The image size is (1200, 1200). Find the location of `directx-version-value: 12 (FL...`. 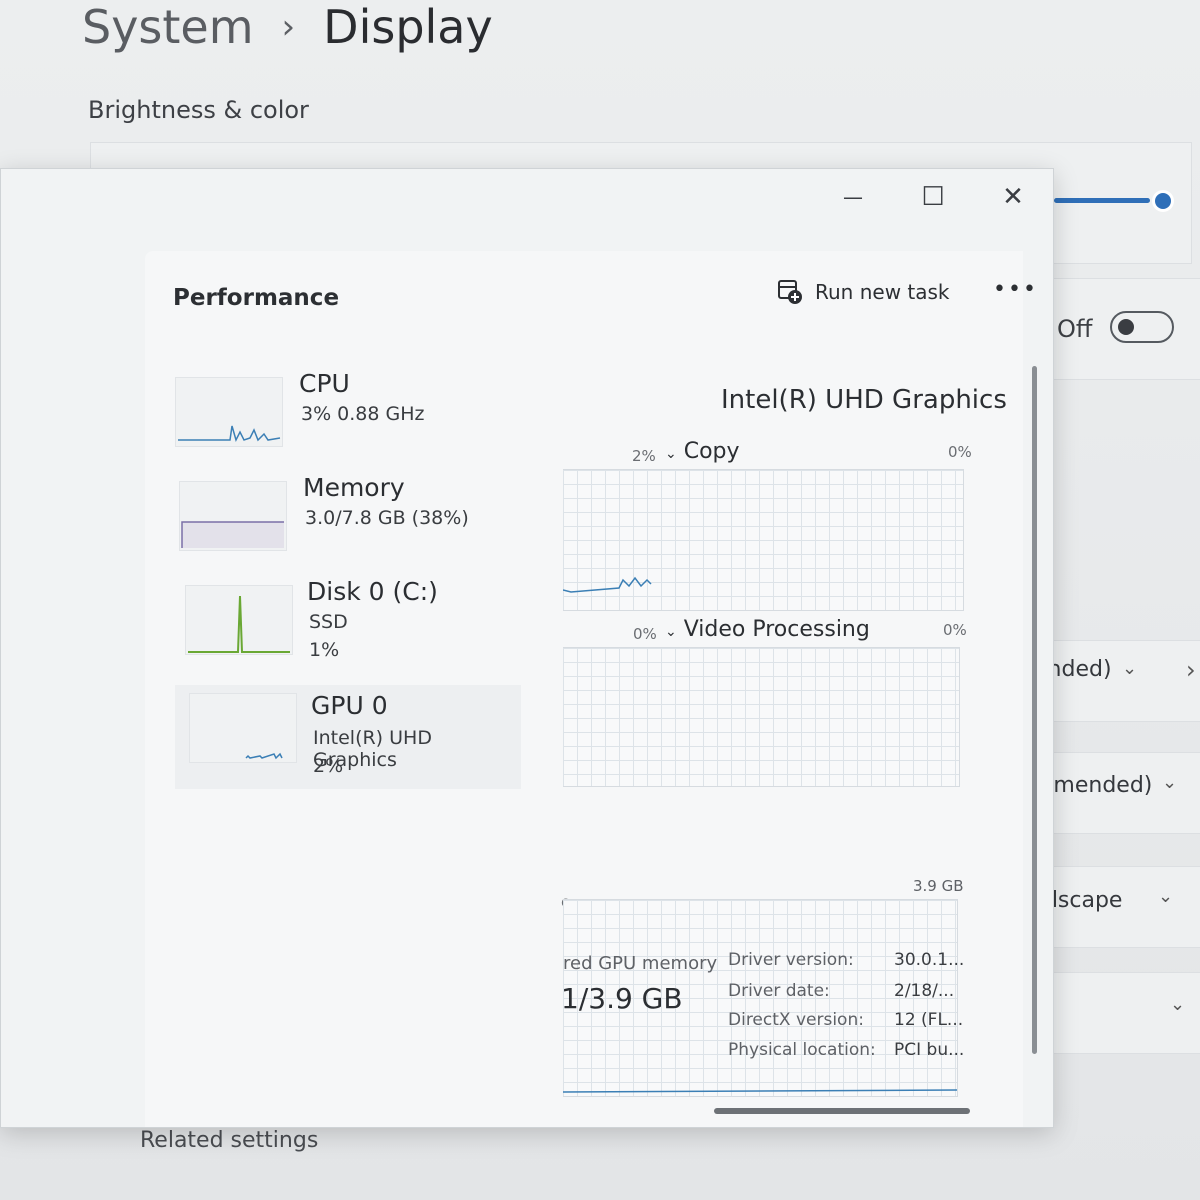

directx-version-value: 12 (FL... is located at coordinates (929, 1020).